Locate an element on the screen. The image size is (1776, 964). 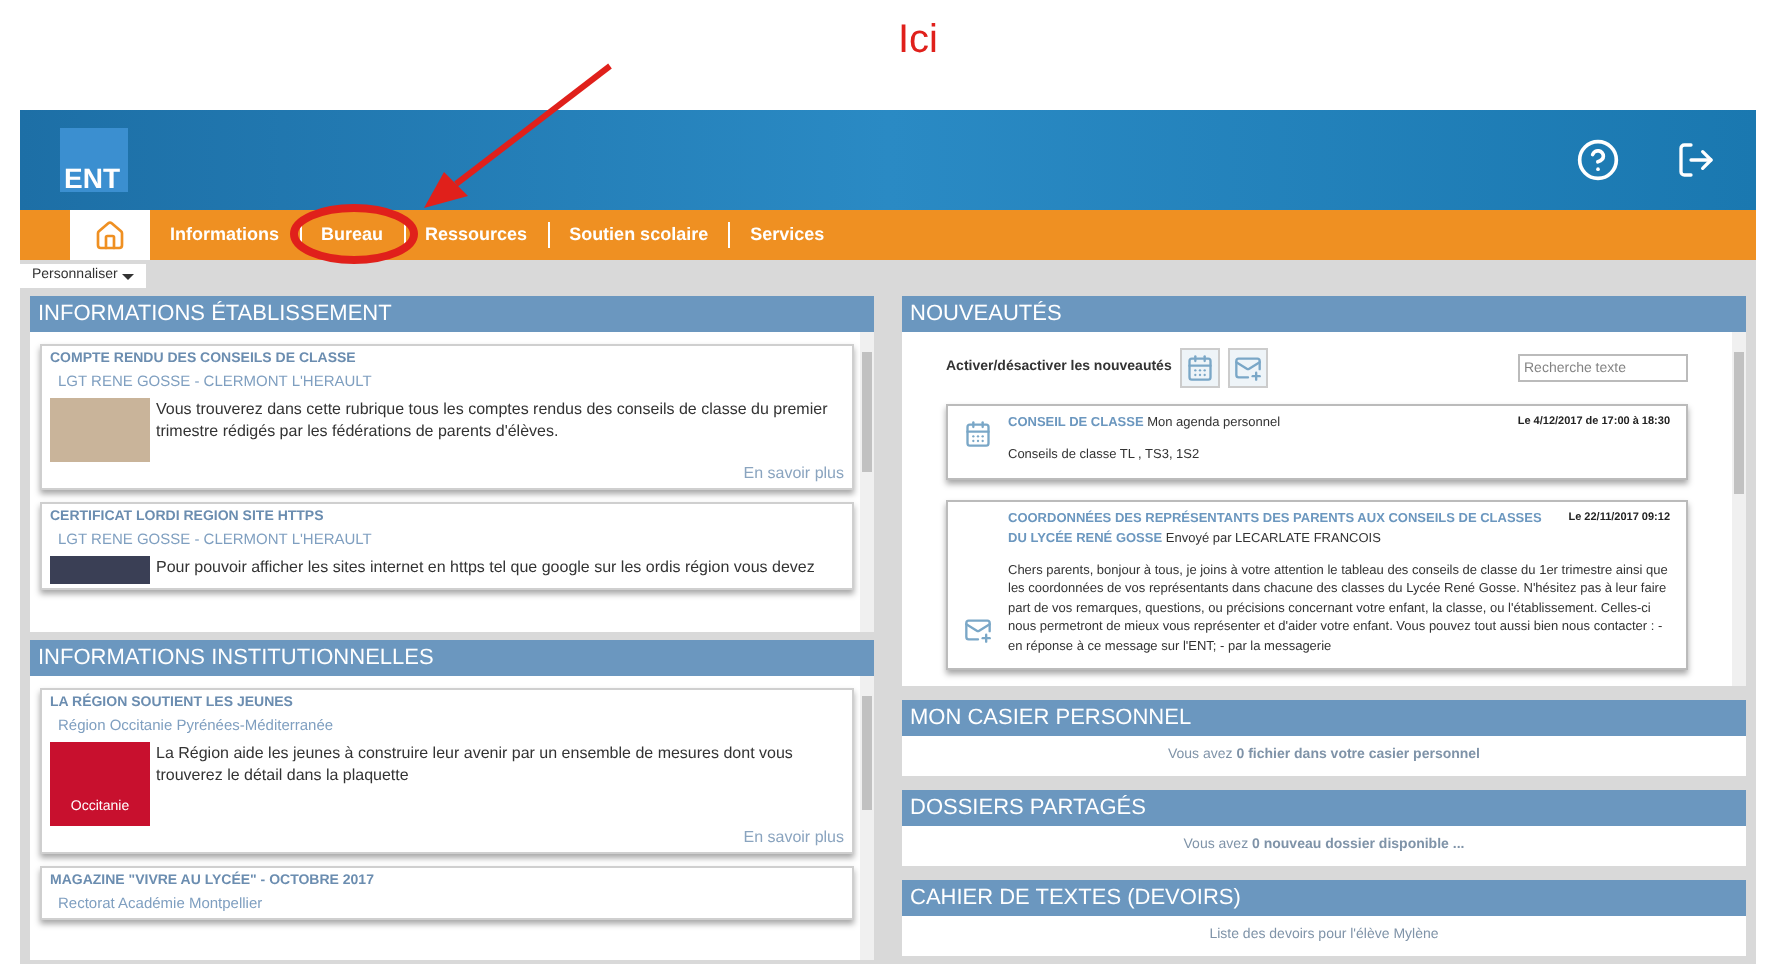
photo-placeholder is located at coordinates (100, 570).